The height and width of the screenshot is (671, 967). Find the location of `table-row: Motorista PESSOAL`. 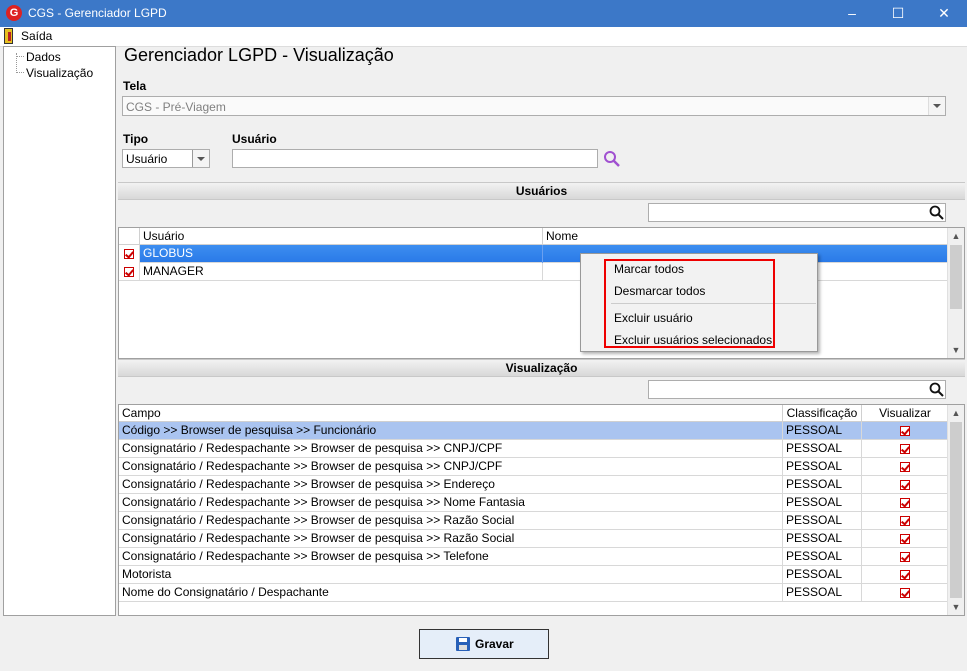

table-row: Motorista PESSOAL is located at coordinates (534, 575).